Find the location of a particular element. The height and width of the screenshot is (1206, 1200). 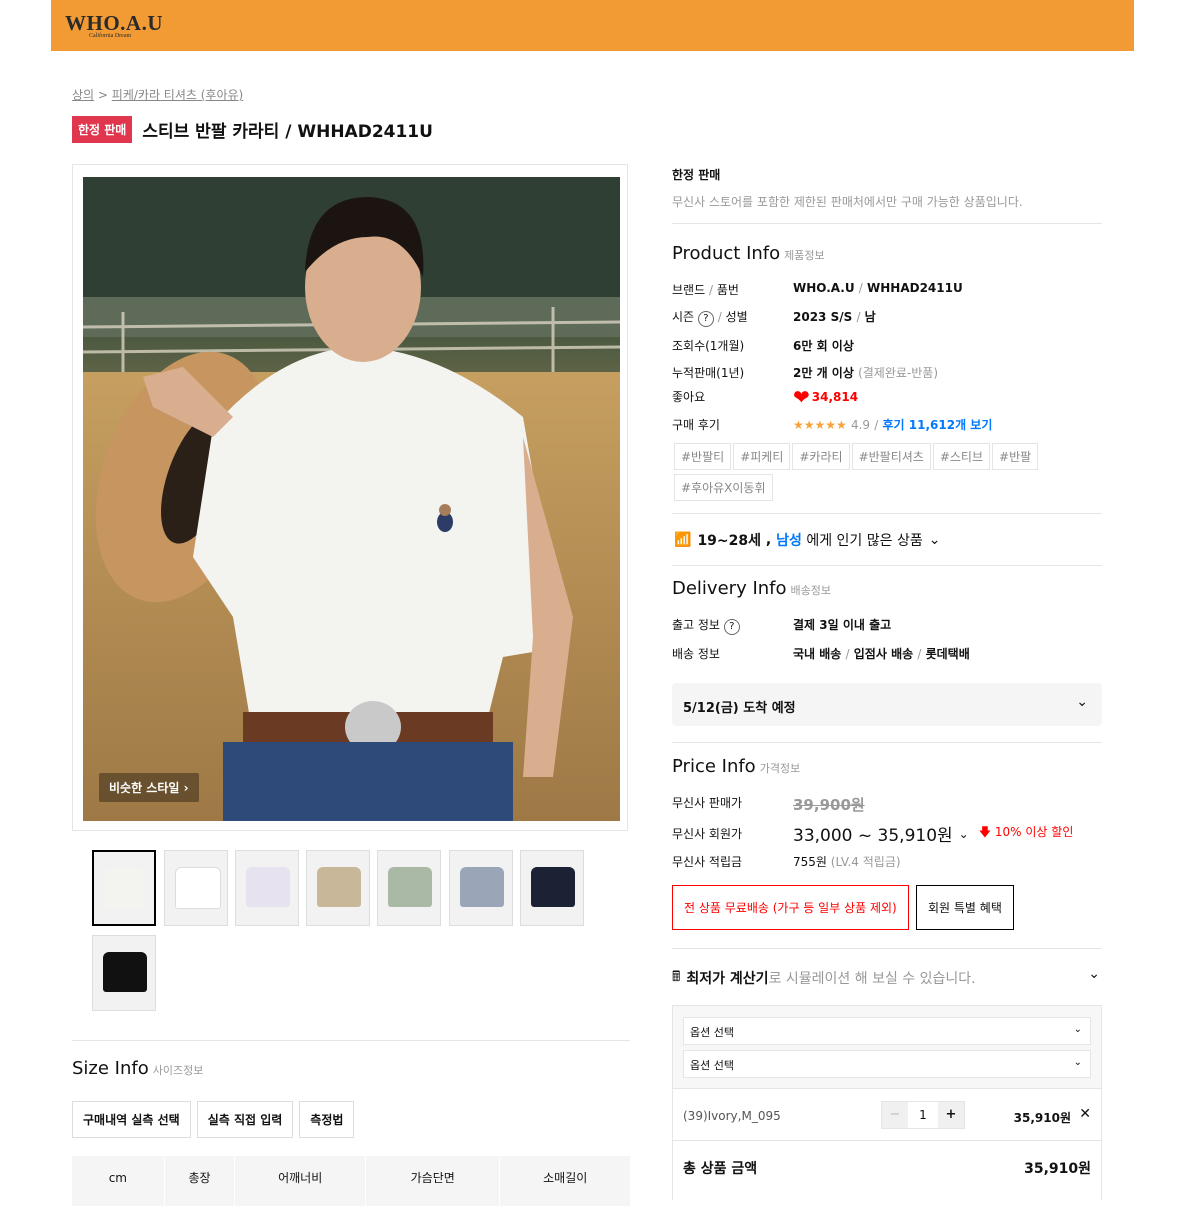

breadcrumb-category-sub: 피케/카라 티셔츠 (후아유) is located at coordinates (177, 95).